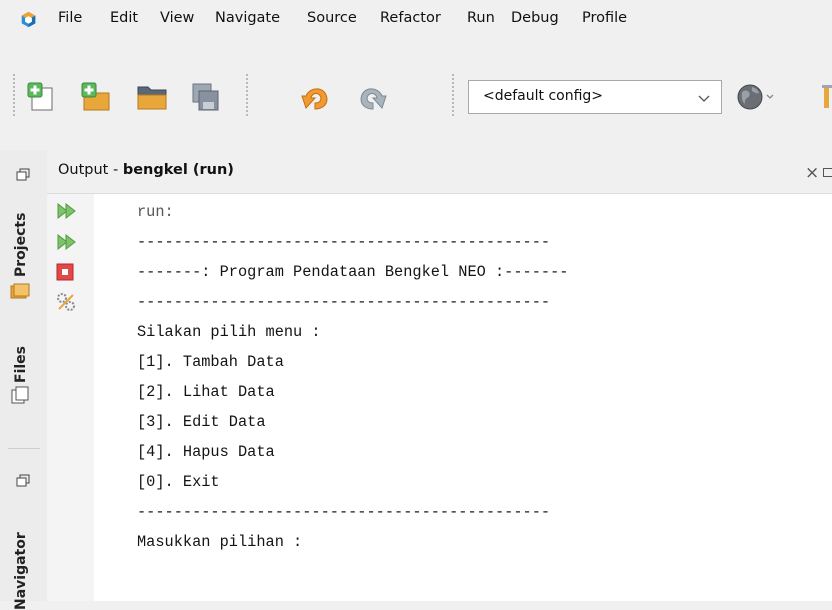  Describe the element at coordinates (70, 397) in the screenshot. I see `output-side-toolbar` at that location.